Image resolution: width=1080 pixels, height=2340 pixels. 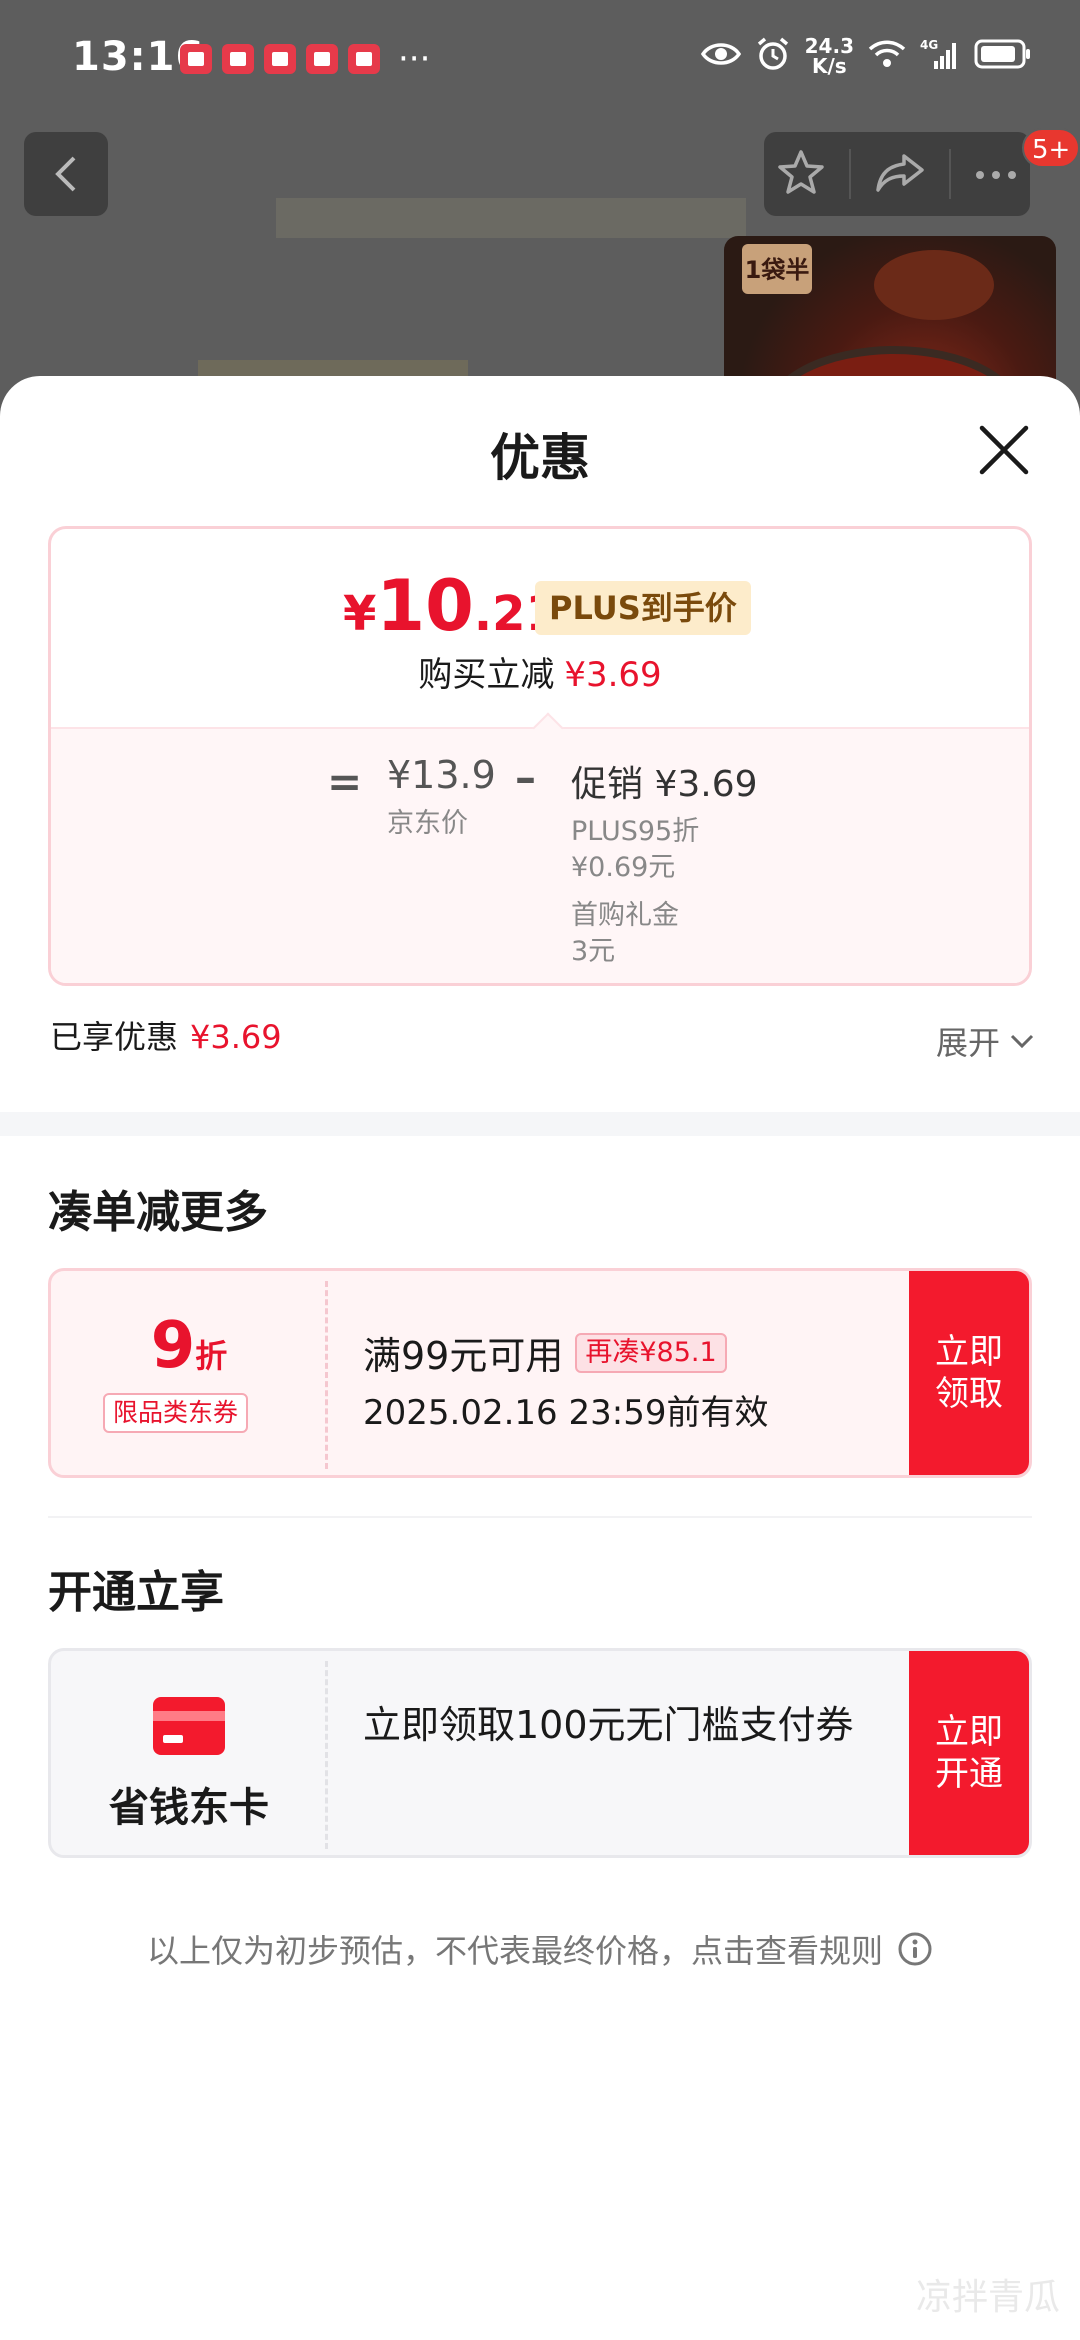 I want to click on network-speed: 24.3 K/s, so click(x=829, y=56).